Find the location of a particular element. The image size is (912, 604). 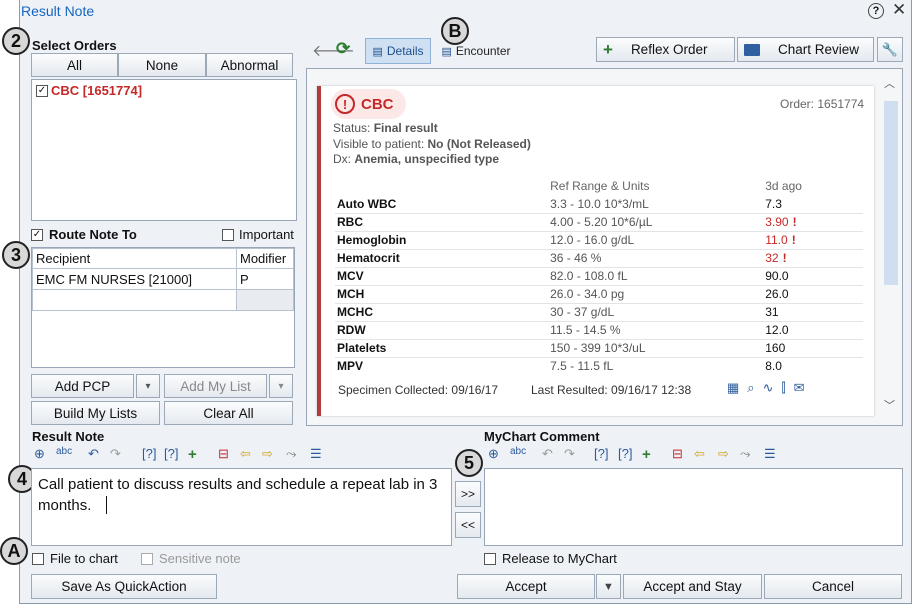

copy-right-button: >> is located at coordinates (468, 494).